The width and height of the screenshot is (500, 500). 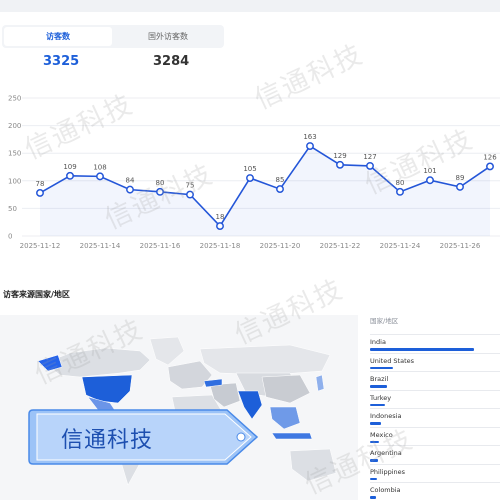 What do you see at coordinates (40, 184) in the screenshot?
I see `data-label: 78` at bounding box center [40, 184].